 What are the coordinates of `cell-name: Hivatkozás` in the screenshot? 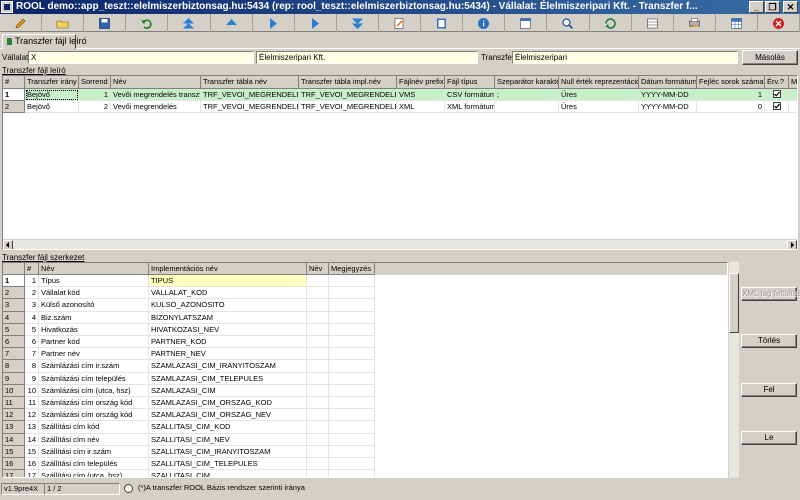 It's located at (94, 329).